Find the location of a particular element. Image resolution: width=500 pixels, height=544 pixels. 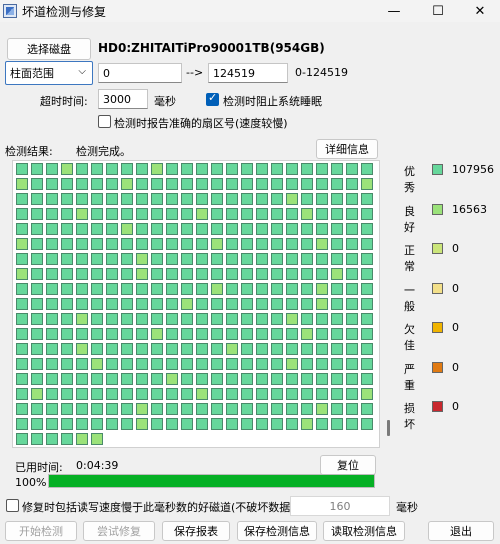

range-end-input: 124519 is located at coordinates (248, 73).